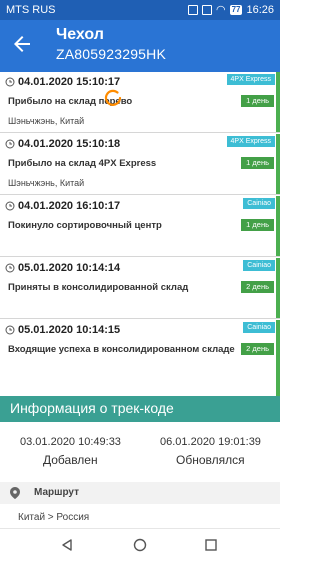  What do you see at coordinates (140, 493) in the screenshot?
I see `route-row: Маршрут` at bounding box center [140, 493].